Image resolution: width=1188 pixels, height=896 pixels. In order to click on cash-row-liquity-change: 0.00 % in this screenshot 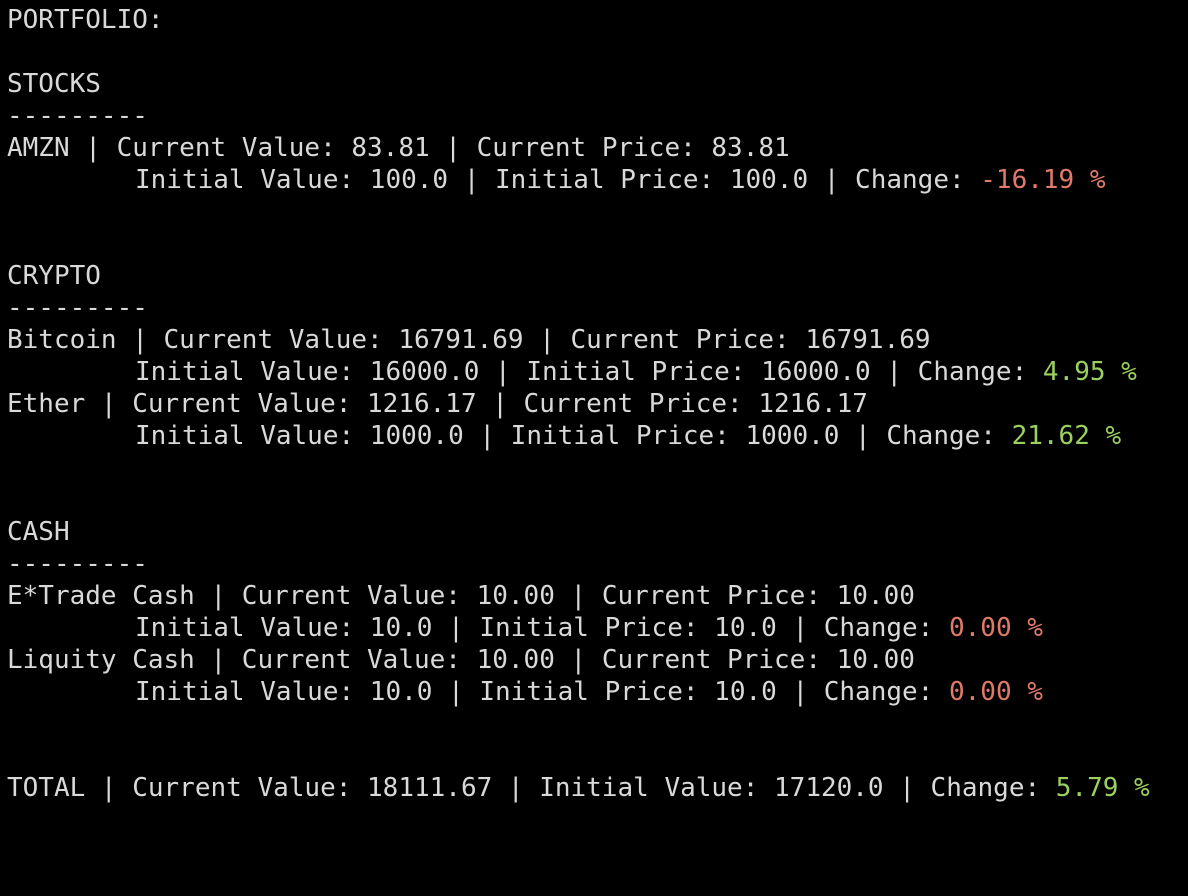, I will do `click(995, 692)`.